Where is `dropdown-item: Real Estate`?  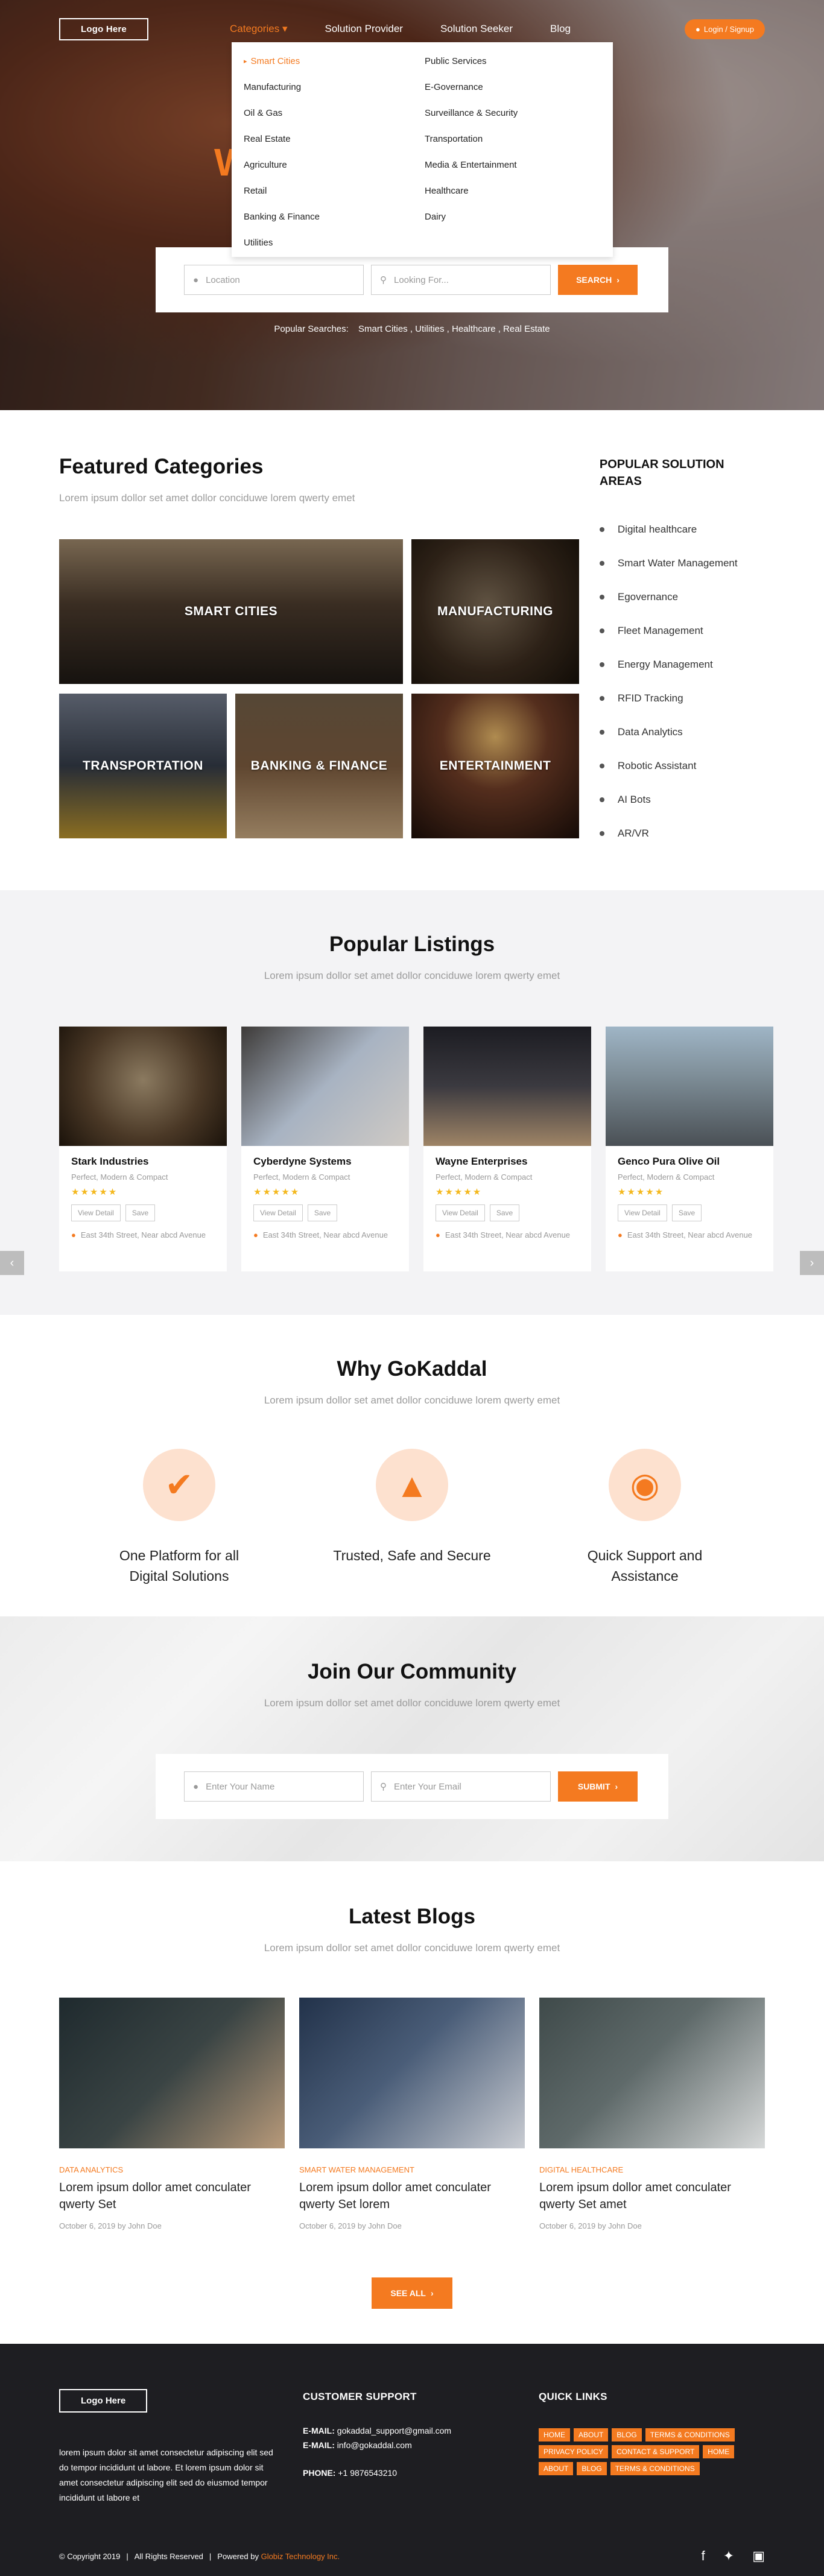
dropdown-item: Real Estate is located at coordinates (334, 139).